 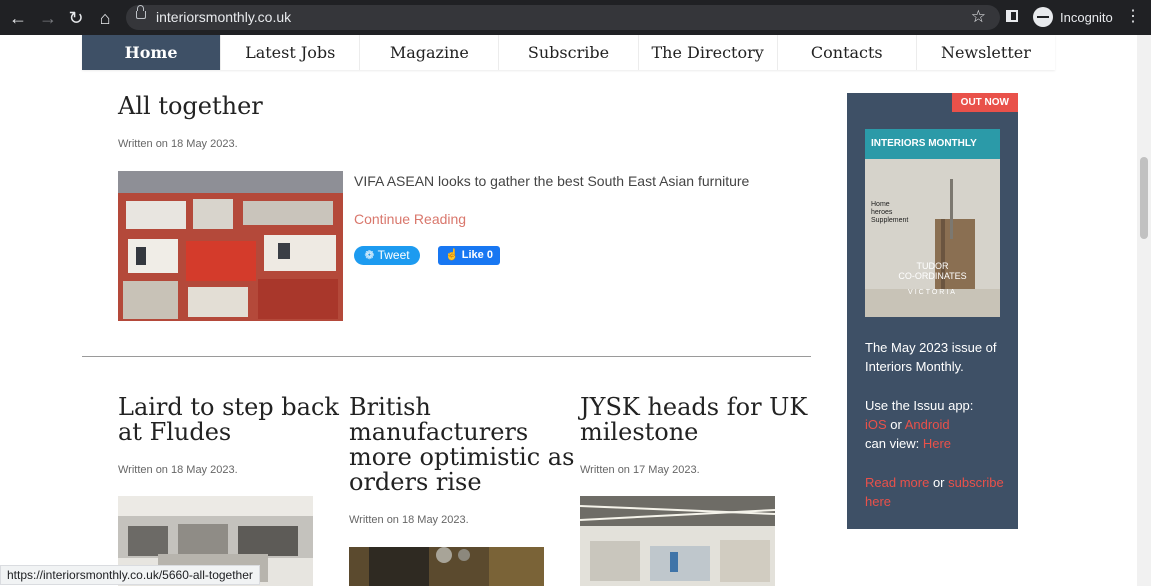 I want to click on twitter-bird-icon: ❁, so click(x=371, y=255).